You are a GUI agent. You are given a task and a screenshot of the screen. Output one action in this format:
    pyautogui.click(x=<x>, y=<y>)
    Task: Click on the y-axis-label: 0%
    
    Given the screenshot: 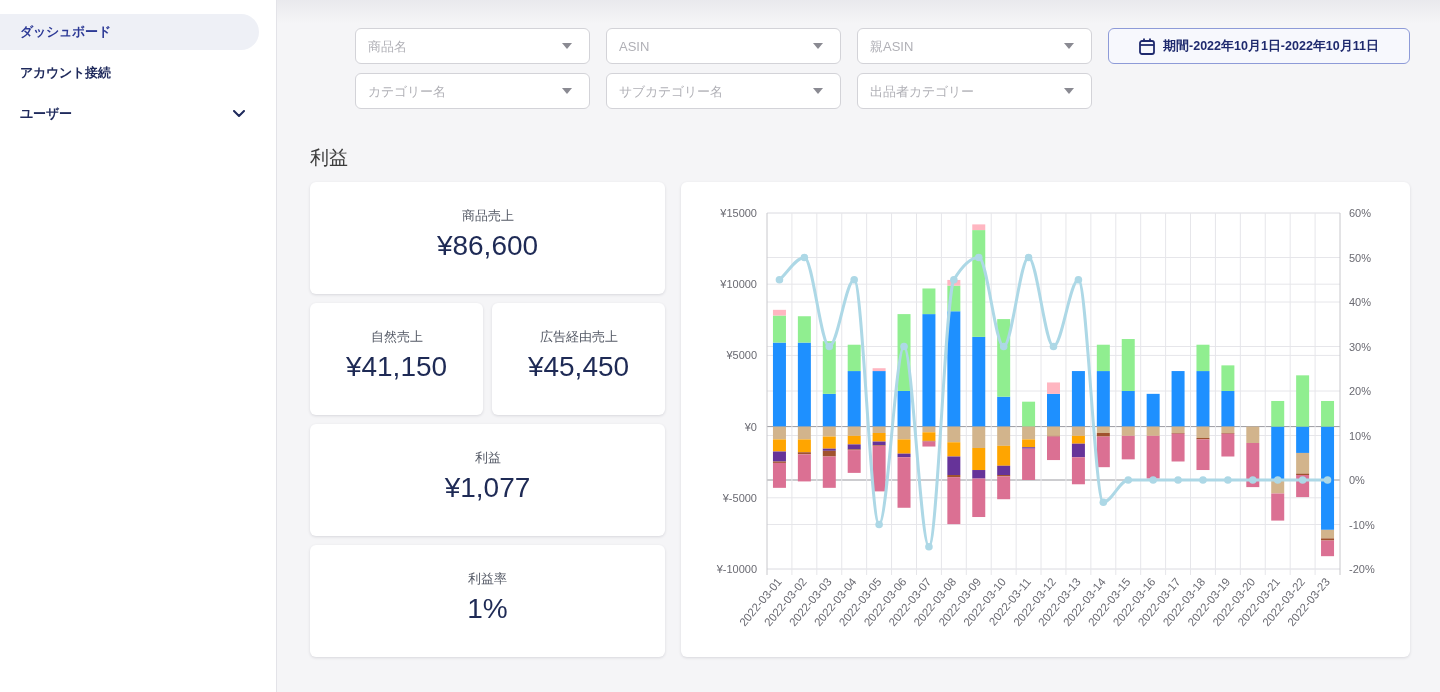 What is the action you would take?
    pyautogui.click(x=1357, y=480)
    